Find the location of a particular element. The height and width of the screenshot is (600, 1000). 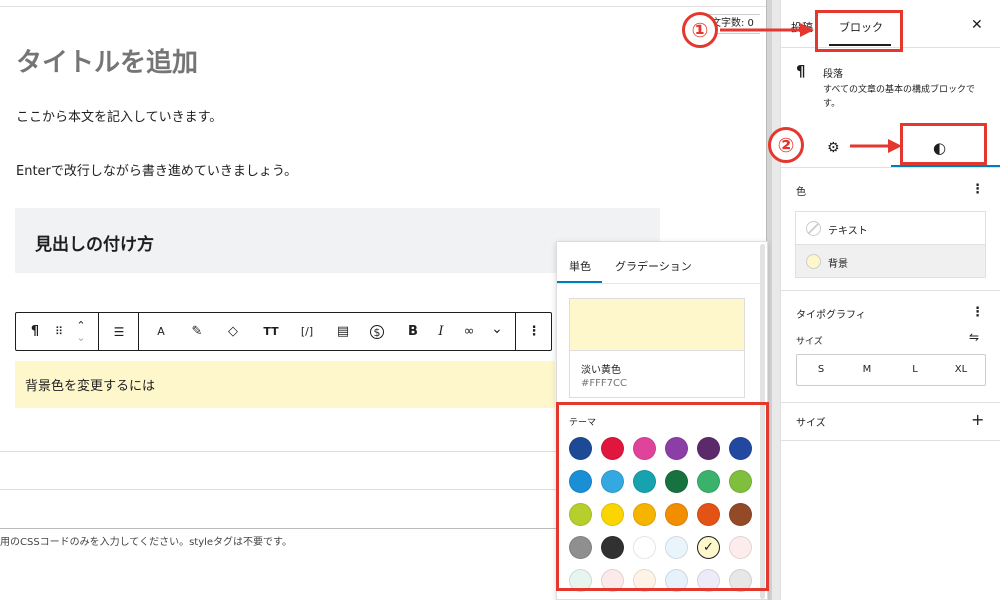

dimensions-section-label: サイズ is located at coordinates (811, 423).